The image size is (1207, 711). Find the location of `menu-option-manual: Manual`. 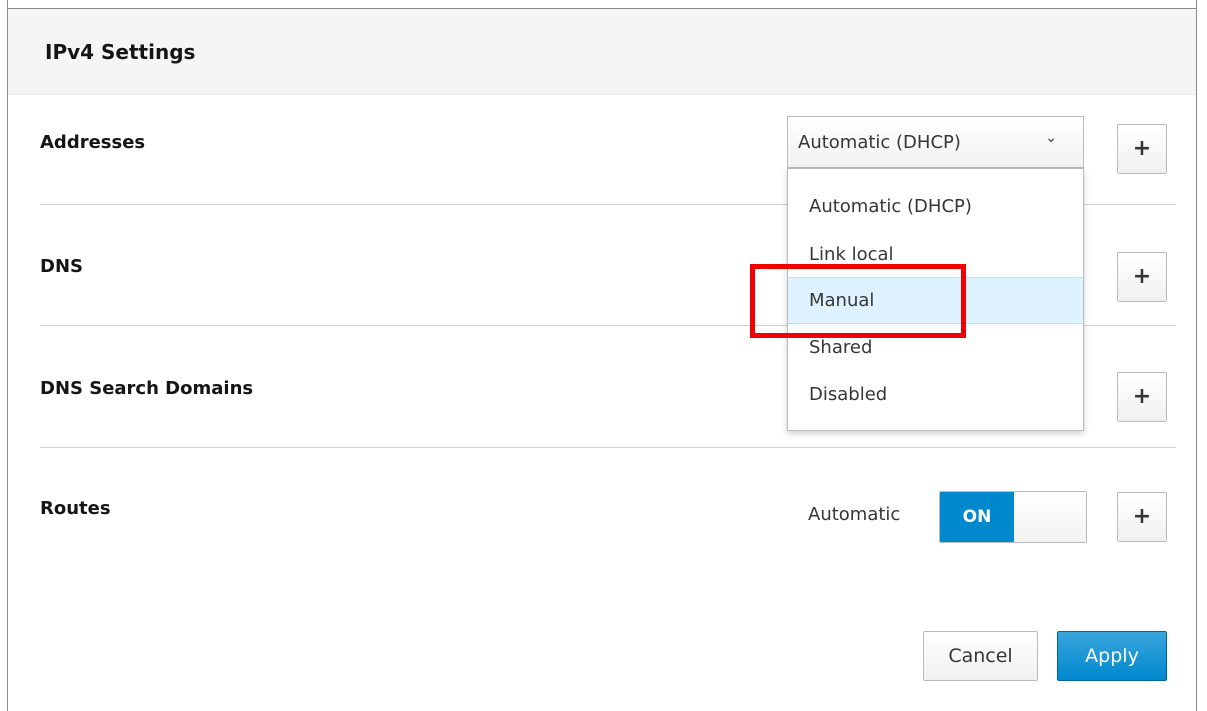

menu-option-manual: Manual is located at coordinates (935, 300).